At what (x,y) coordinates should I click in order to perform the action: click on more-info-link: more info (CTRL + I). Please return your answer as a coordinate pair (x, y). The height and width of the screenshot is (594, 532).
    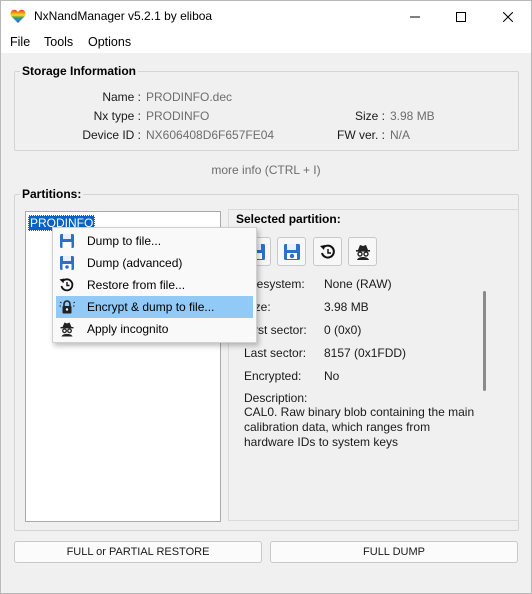
    Looking at the image, I should click on (266, 170).